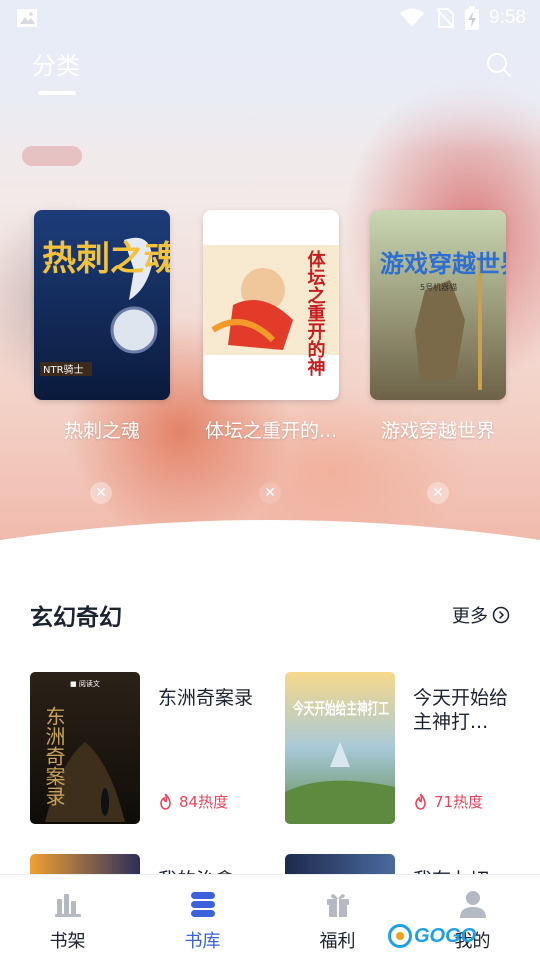 The width and height of the screenshot is (540, 960). I want to click on battery-charging-icon, so click(472, 18).